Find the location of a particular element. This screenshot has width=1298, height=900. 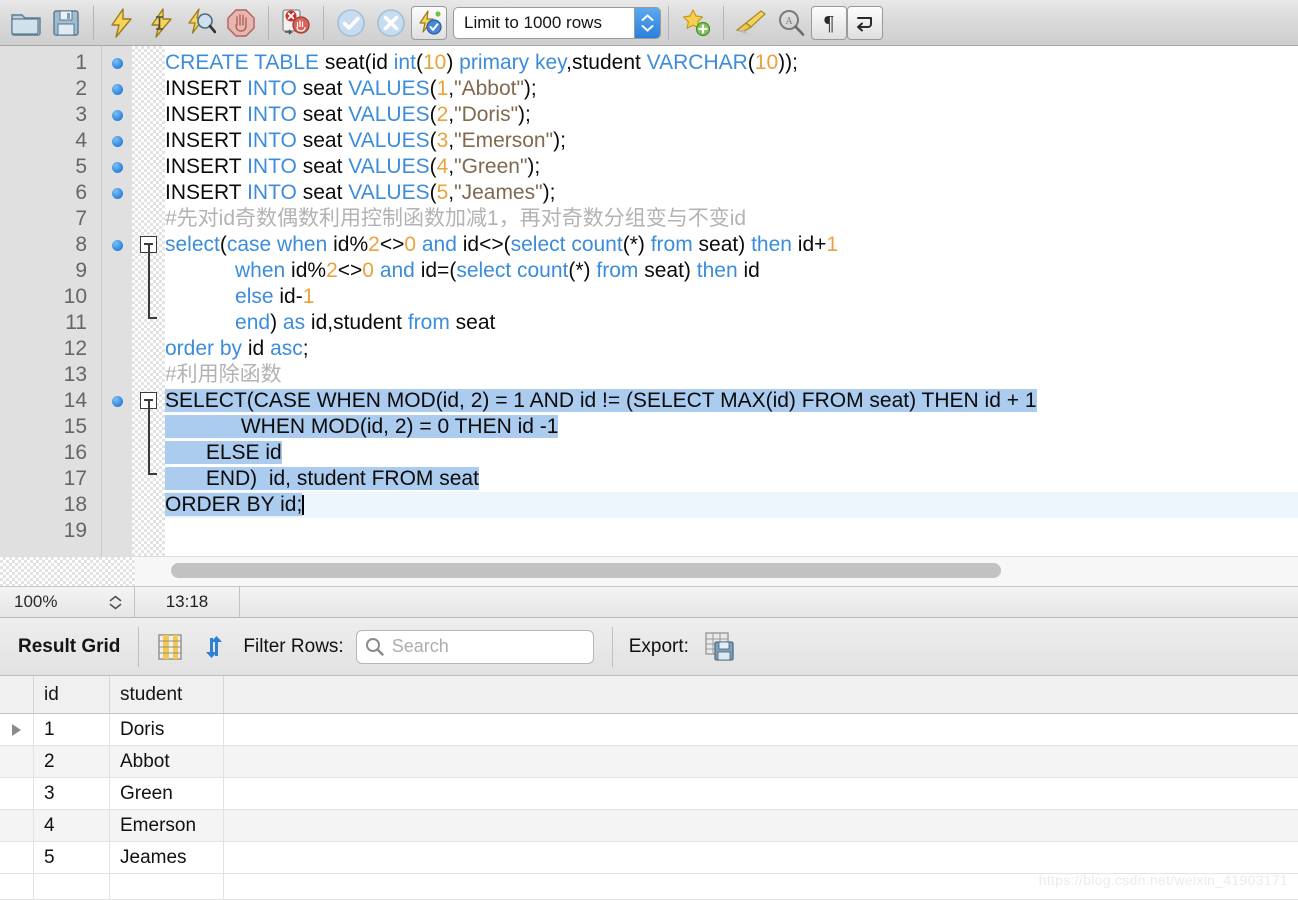

row-arrow-icon is located at coordinates (16, 729).